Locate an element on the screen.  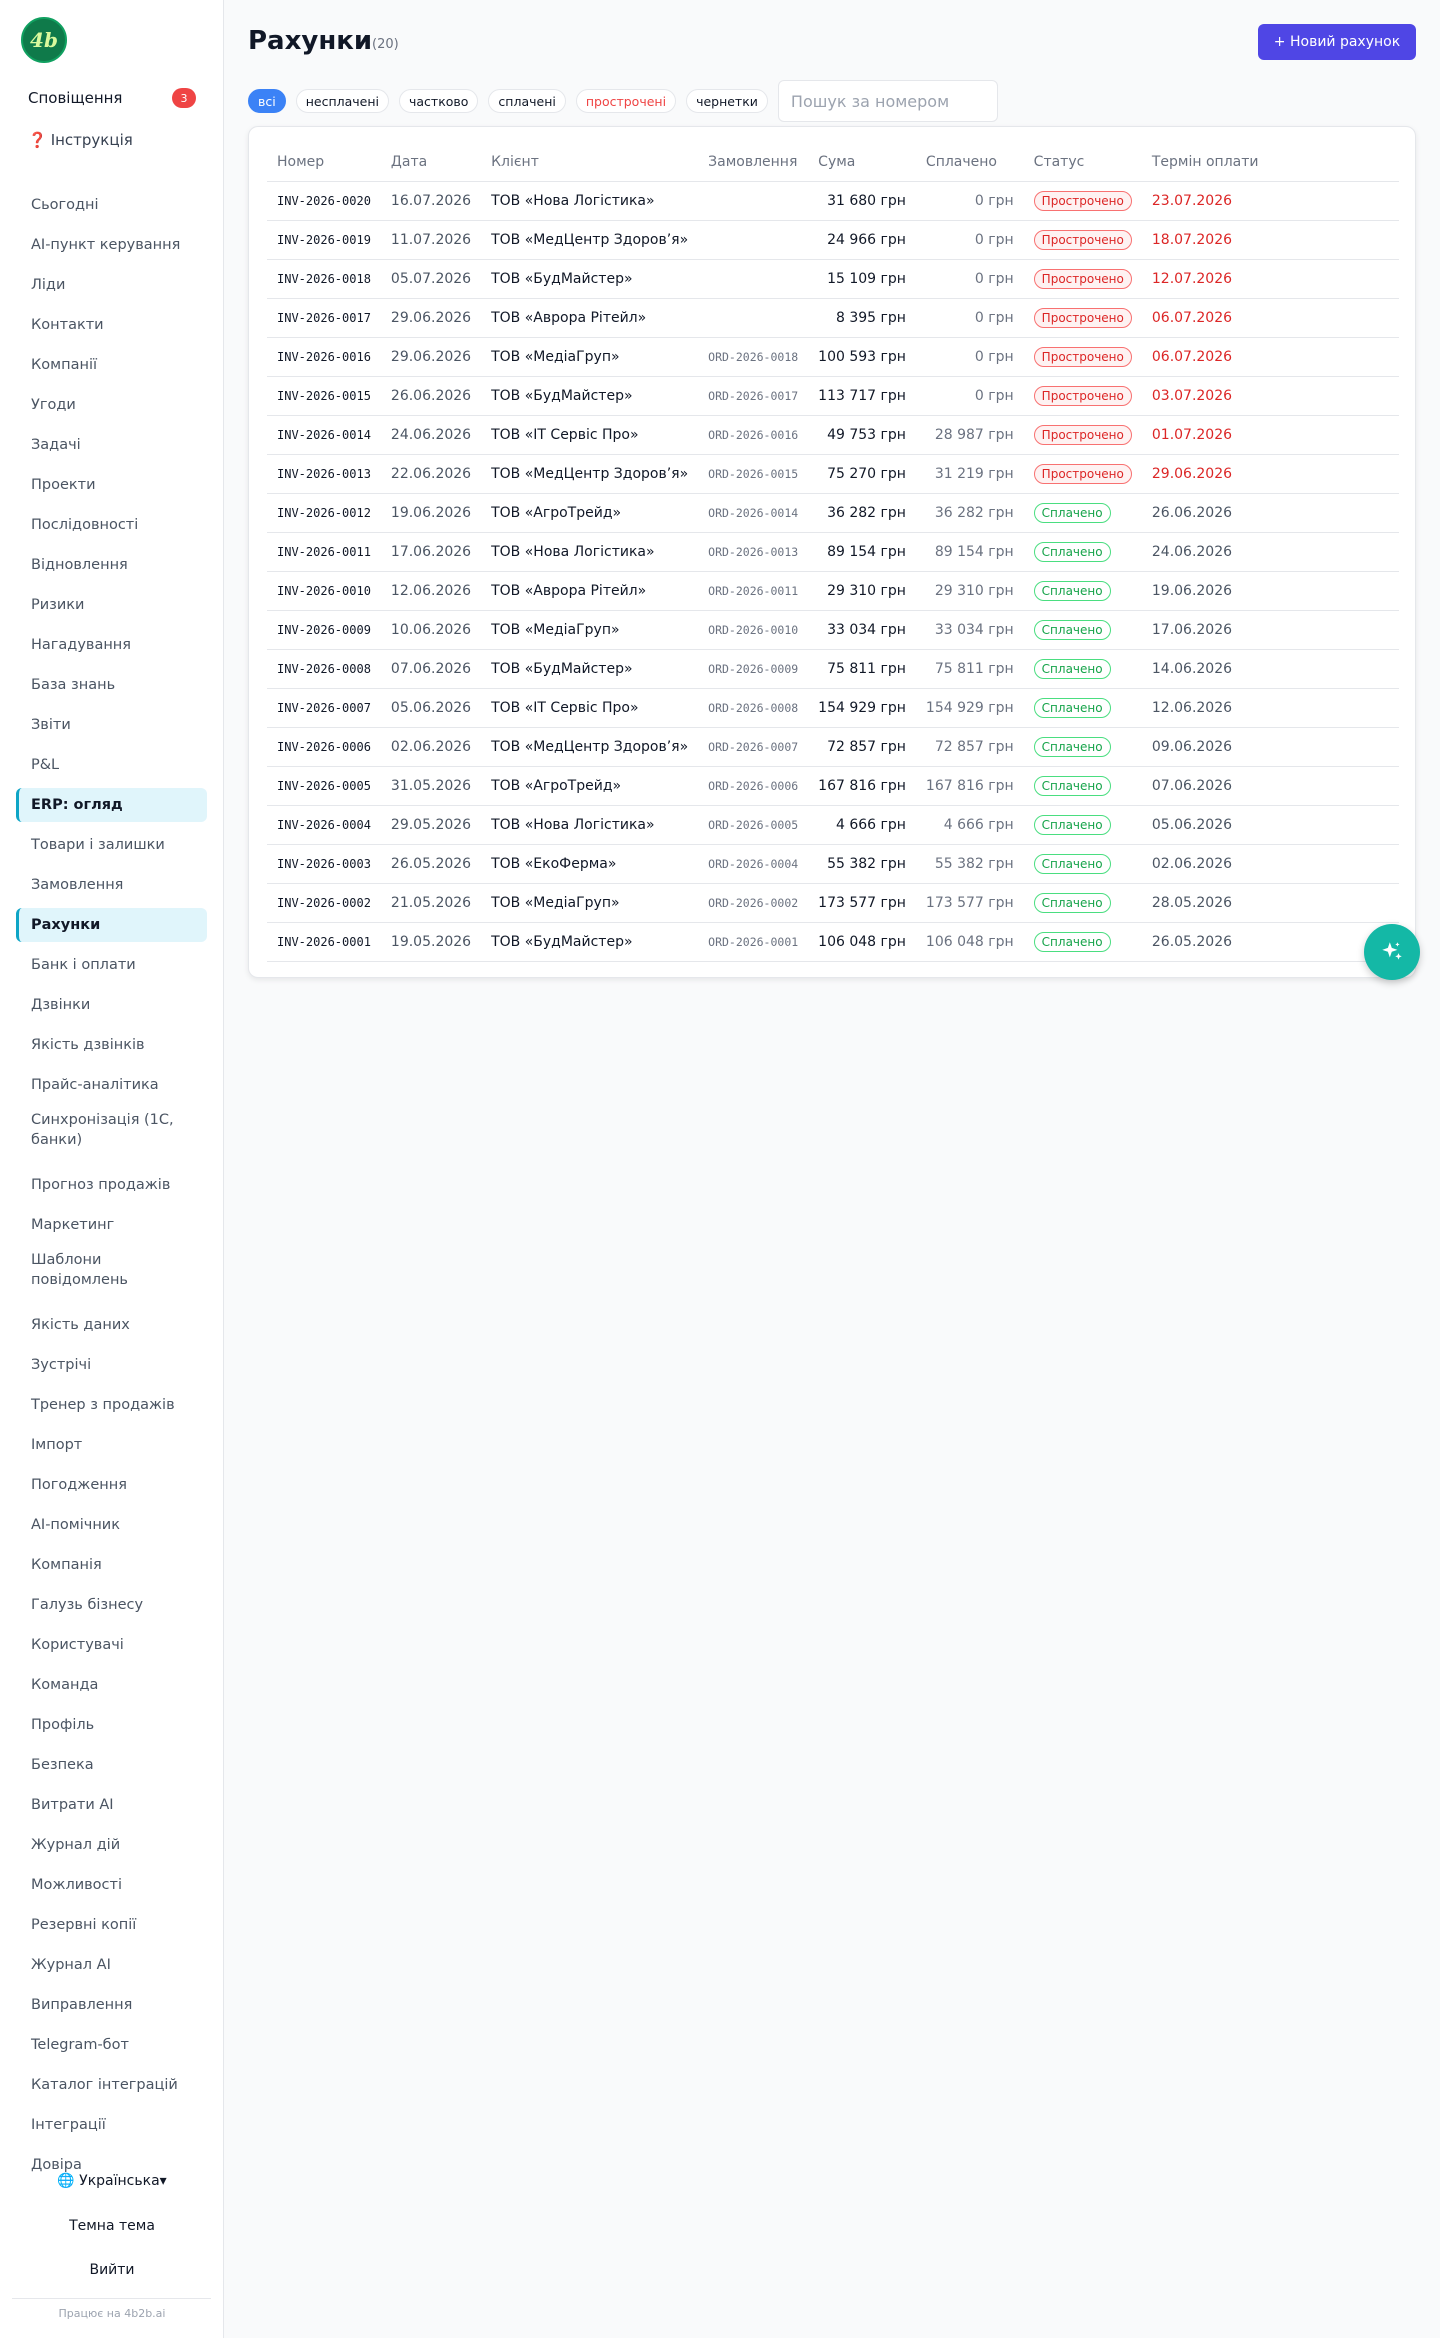
column-header-paid: Сплачено is located at coordinates (969, 162).